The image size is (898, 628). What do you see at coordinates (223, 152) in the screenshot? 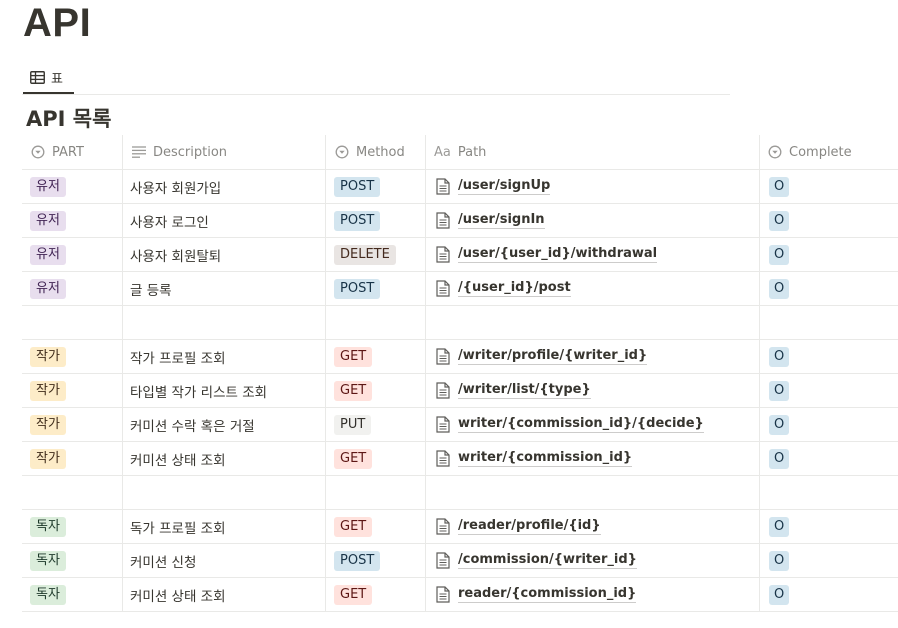
I see `column-header-description: Description` at bounding box center [223, 152].